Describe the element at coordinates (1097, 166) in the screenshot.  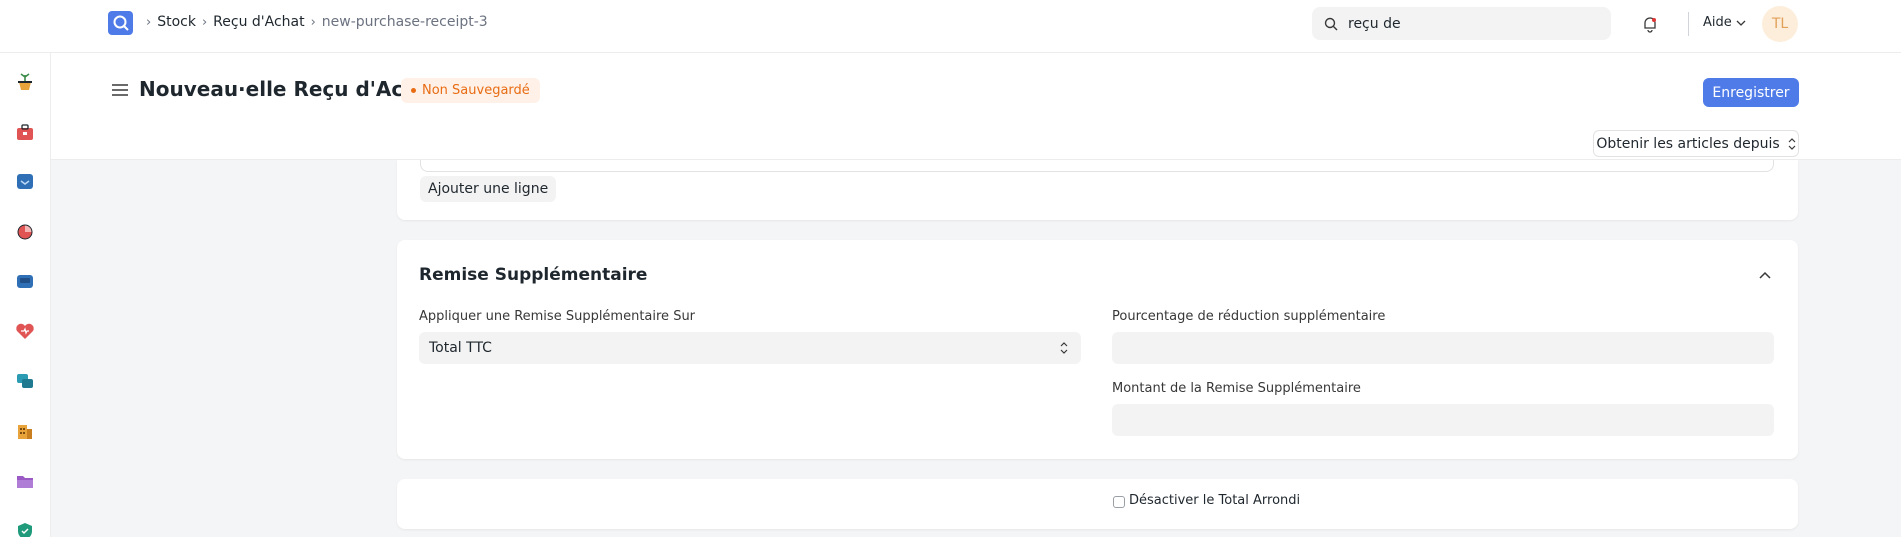
I see `items-grid` at that location.